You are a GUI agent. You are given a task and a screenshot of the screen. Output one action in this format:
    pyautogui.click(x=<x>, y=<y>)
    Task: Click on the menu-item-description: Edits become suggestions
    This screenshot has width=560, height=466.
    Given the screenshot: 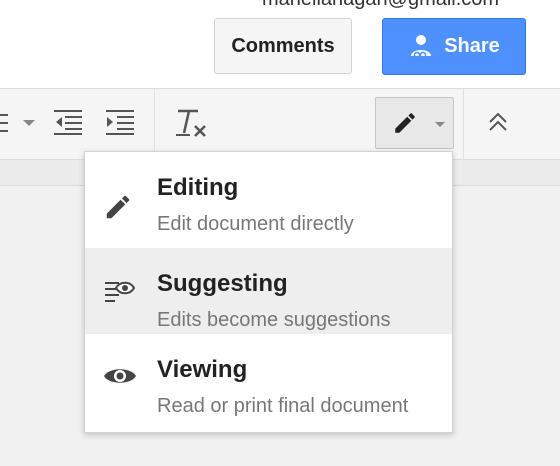 What is the action you would take?
    pyautogui.click(x=274, y=320)
    